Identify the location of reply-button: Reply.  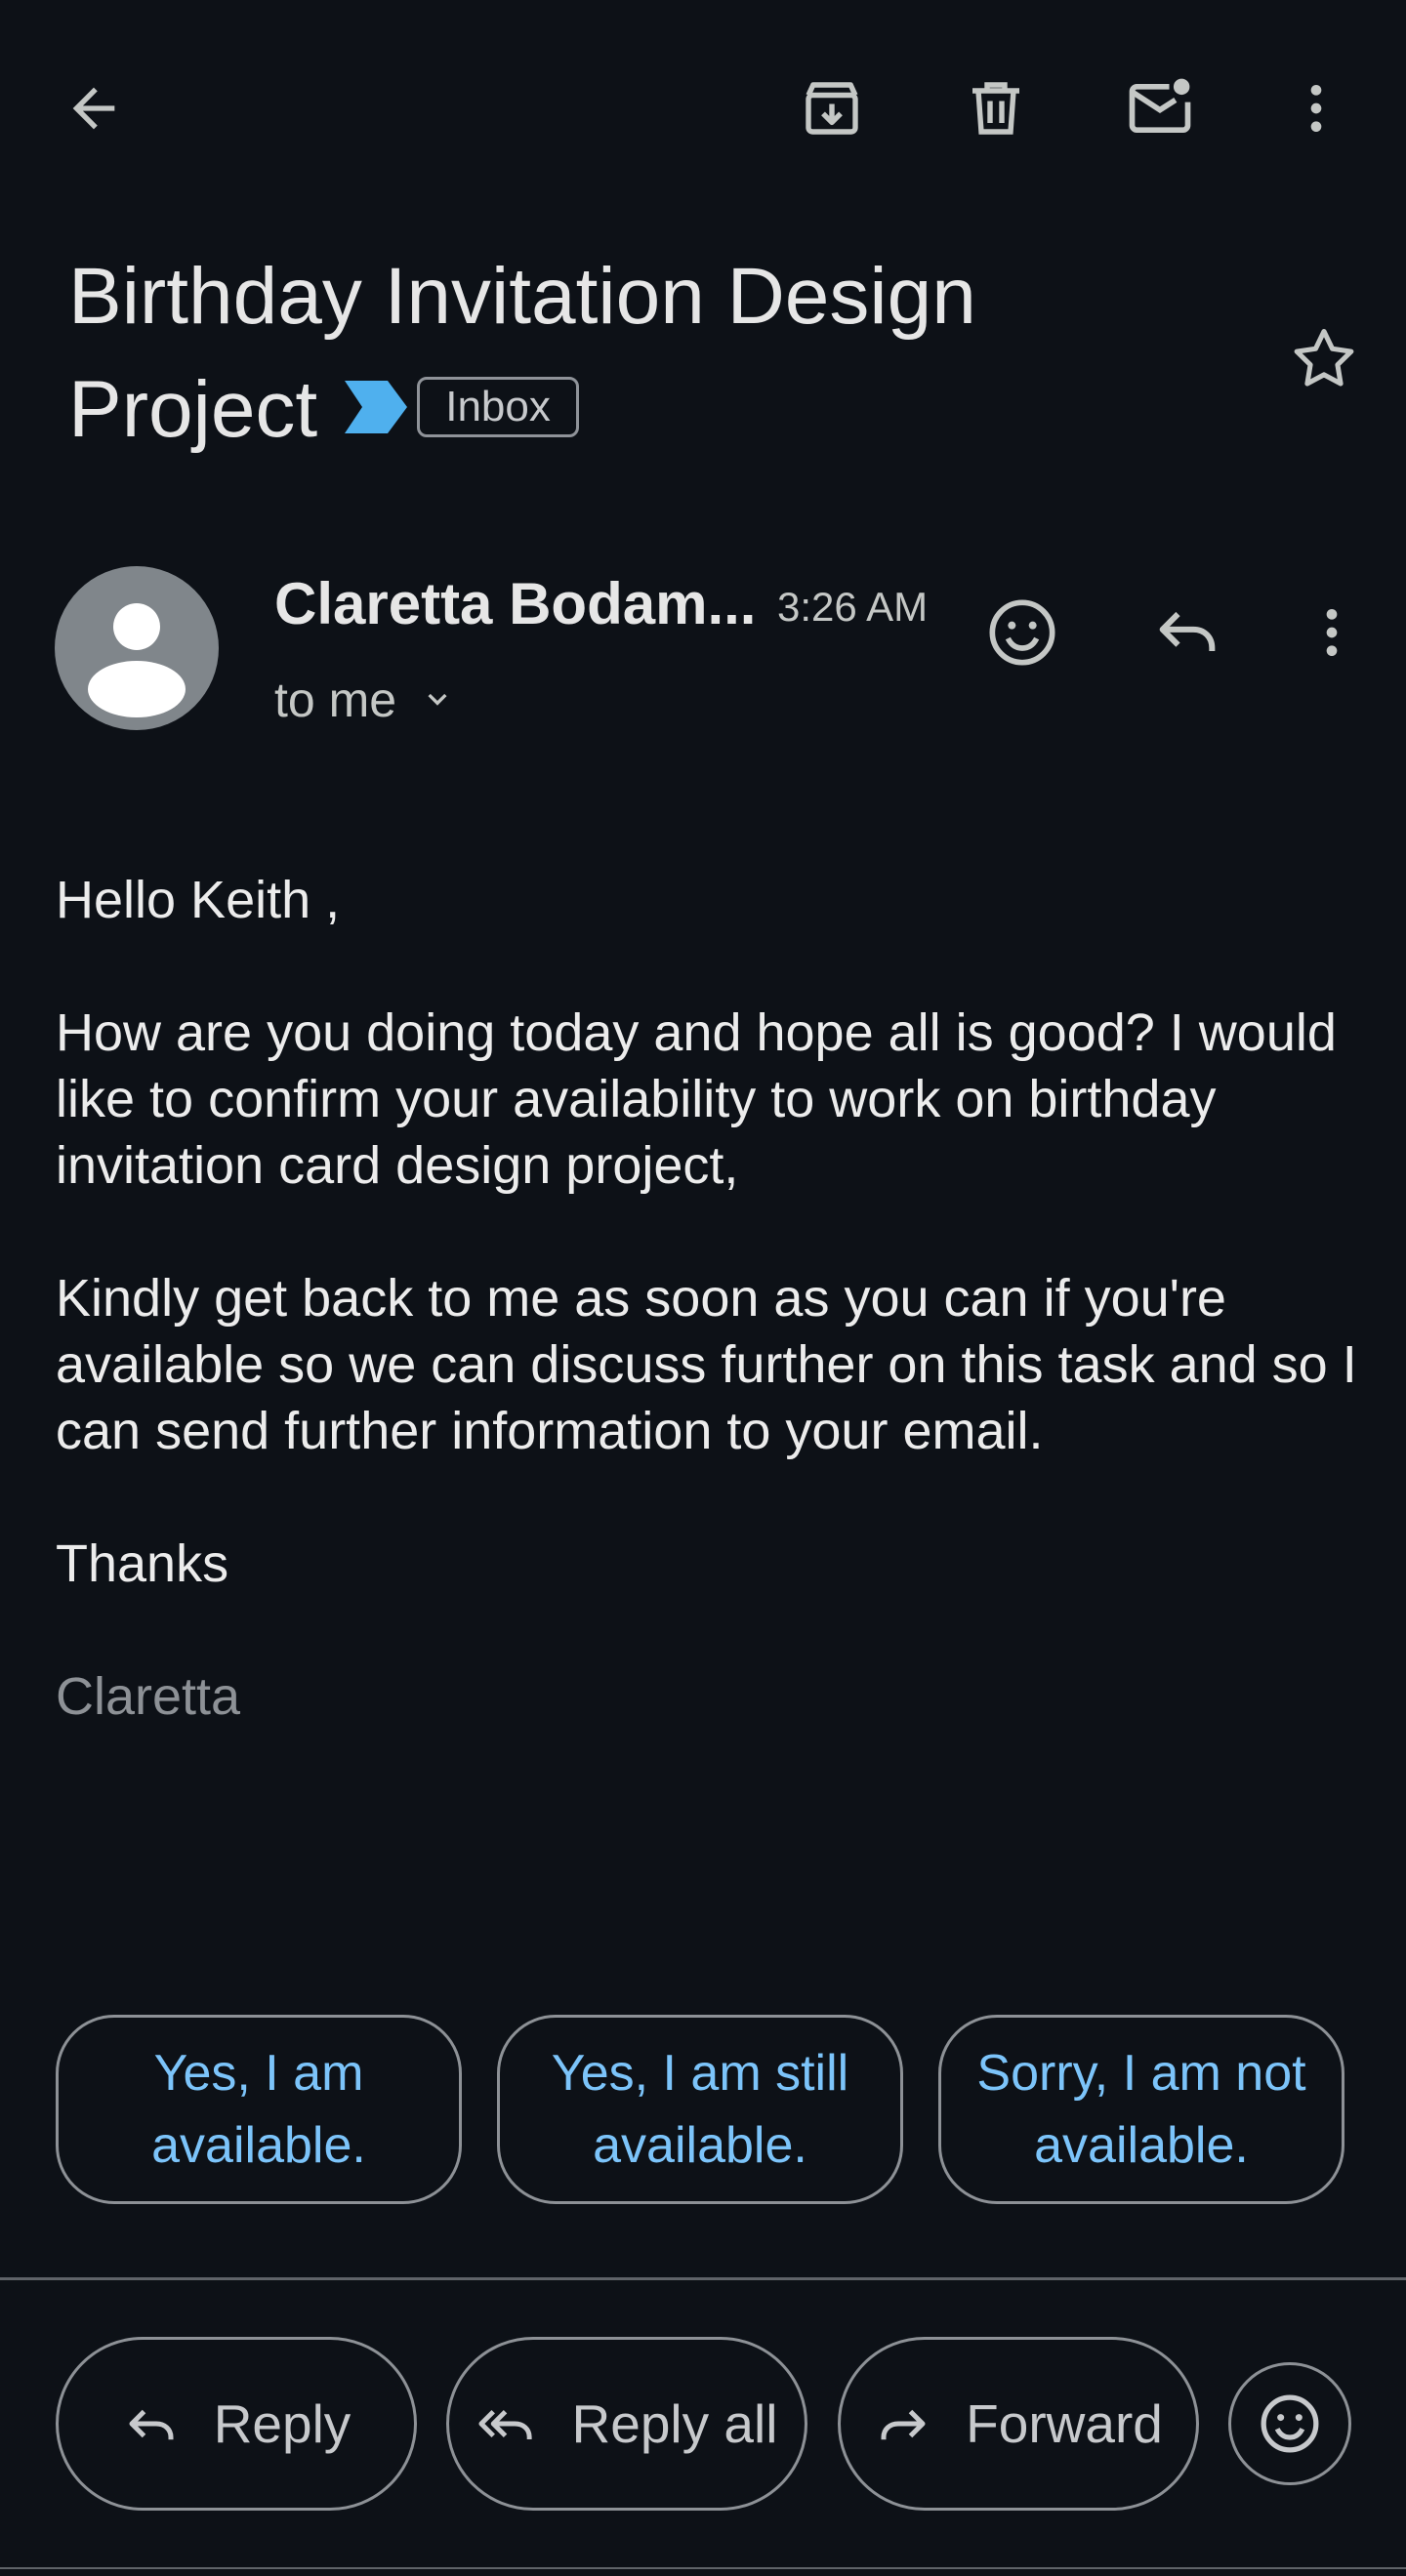
(237, 2424).